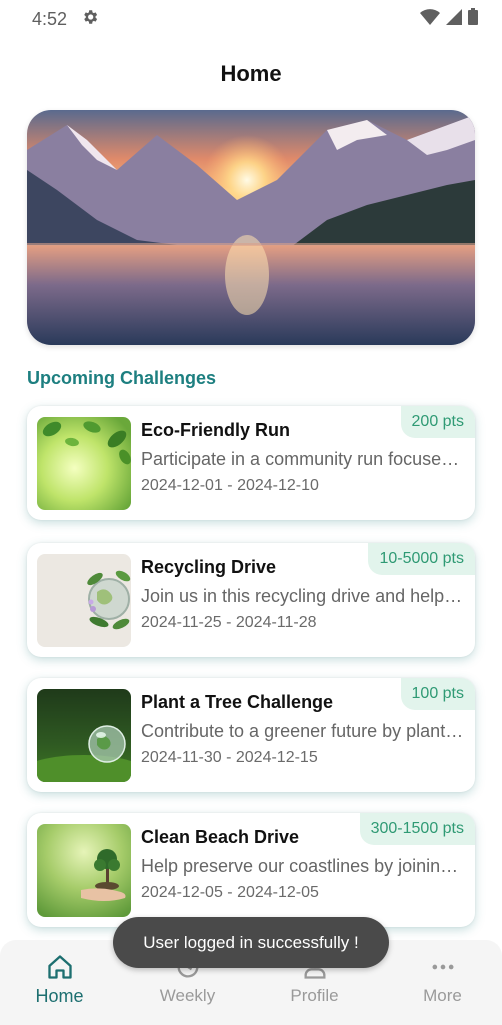 The height and width of the screenshot is (1025, 502). What do you see at coordinates (237, 702) in the screenshot?
I see `card-title: Plant a Tree Challenge` at bounding box center [237, 702].